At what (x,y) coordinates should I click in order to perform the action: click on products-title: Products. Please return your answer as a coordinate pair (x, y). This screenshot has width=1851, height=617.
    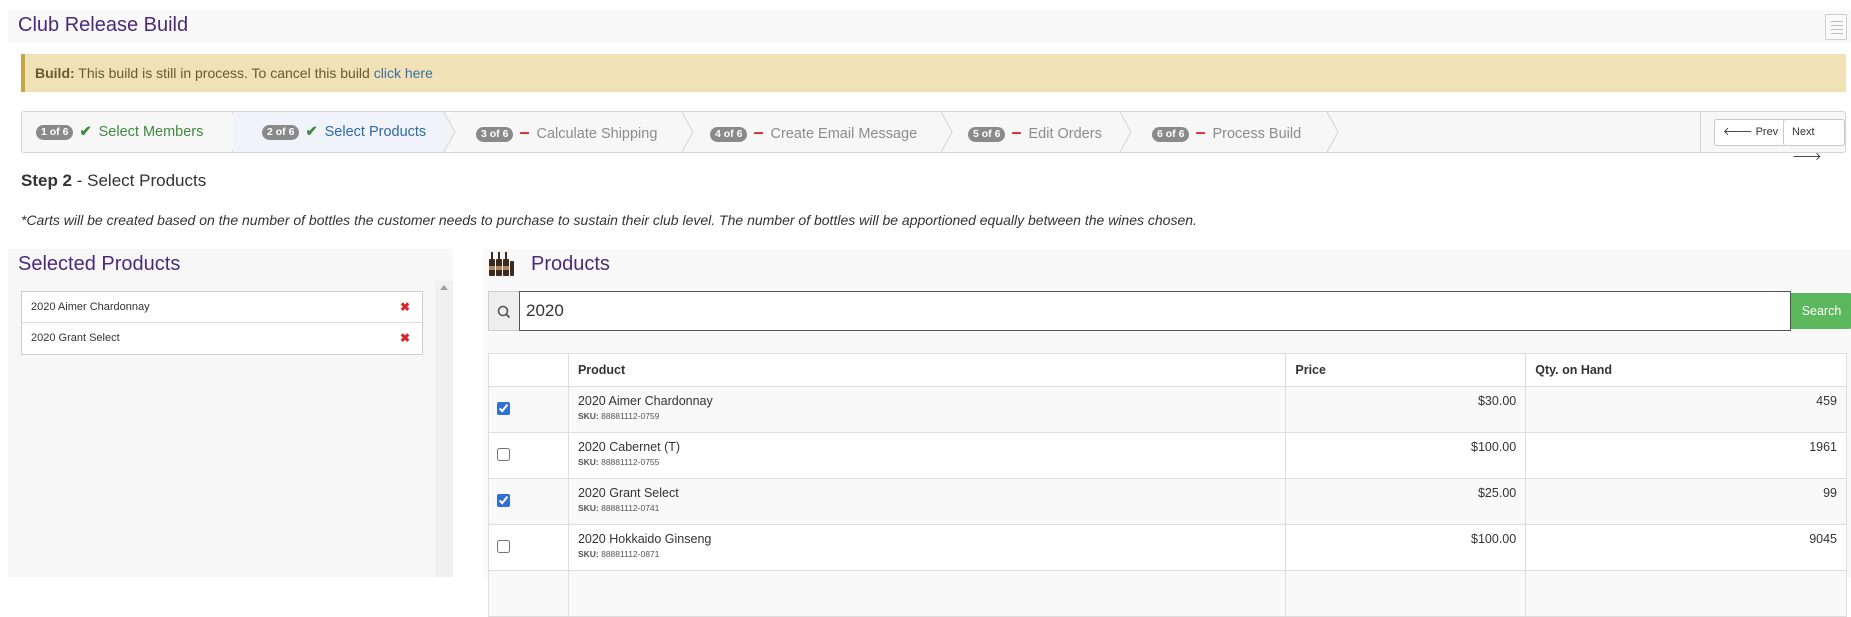
    Looking at the image, I should click on (570, 264).